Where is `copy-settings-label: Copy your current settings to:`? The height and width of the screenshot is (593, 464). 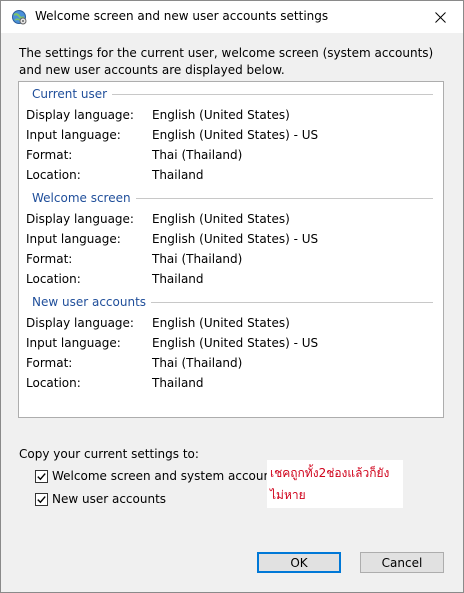 copy-settings-label: Copy your current settings to: is located at coordinates (109, 454).